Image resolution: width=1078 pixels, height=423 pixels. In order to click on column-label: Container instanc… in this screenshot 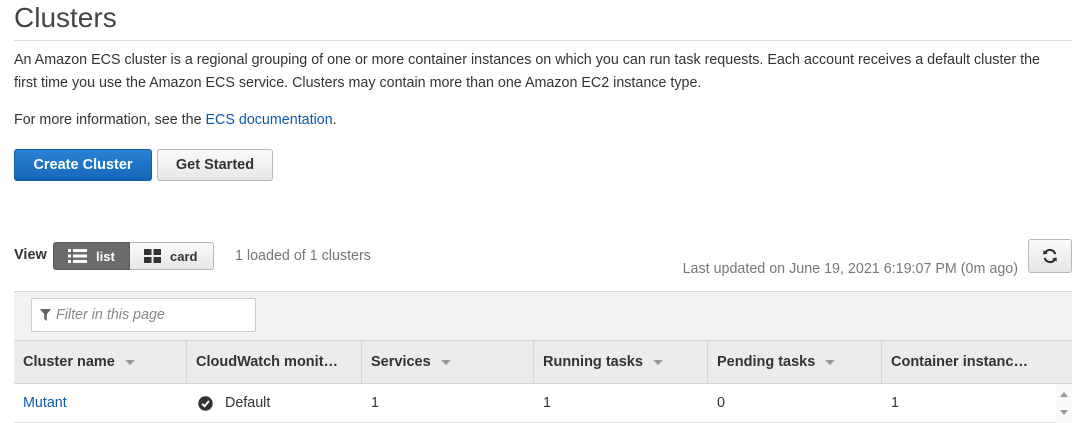, I will do `click(959, 362)`.